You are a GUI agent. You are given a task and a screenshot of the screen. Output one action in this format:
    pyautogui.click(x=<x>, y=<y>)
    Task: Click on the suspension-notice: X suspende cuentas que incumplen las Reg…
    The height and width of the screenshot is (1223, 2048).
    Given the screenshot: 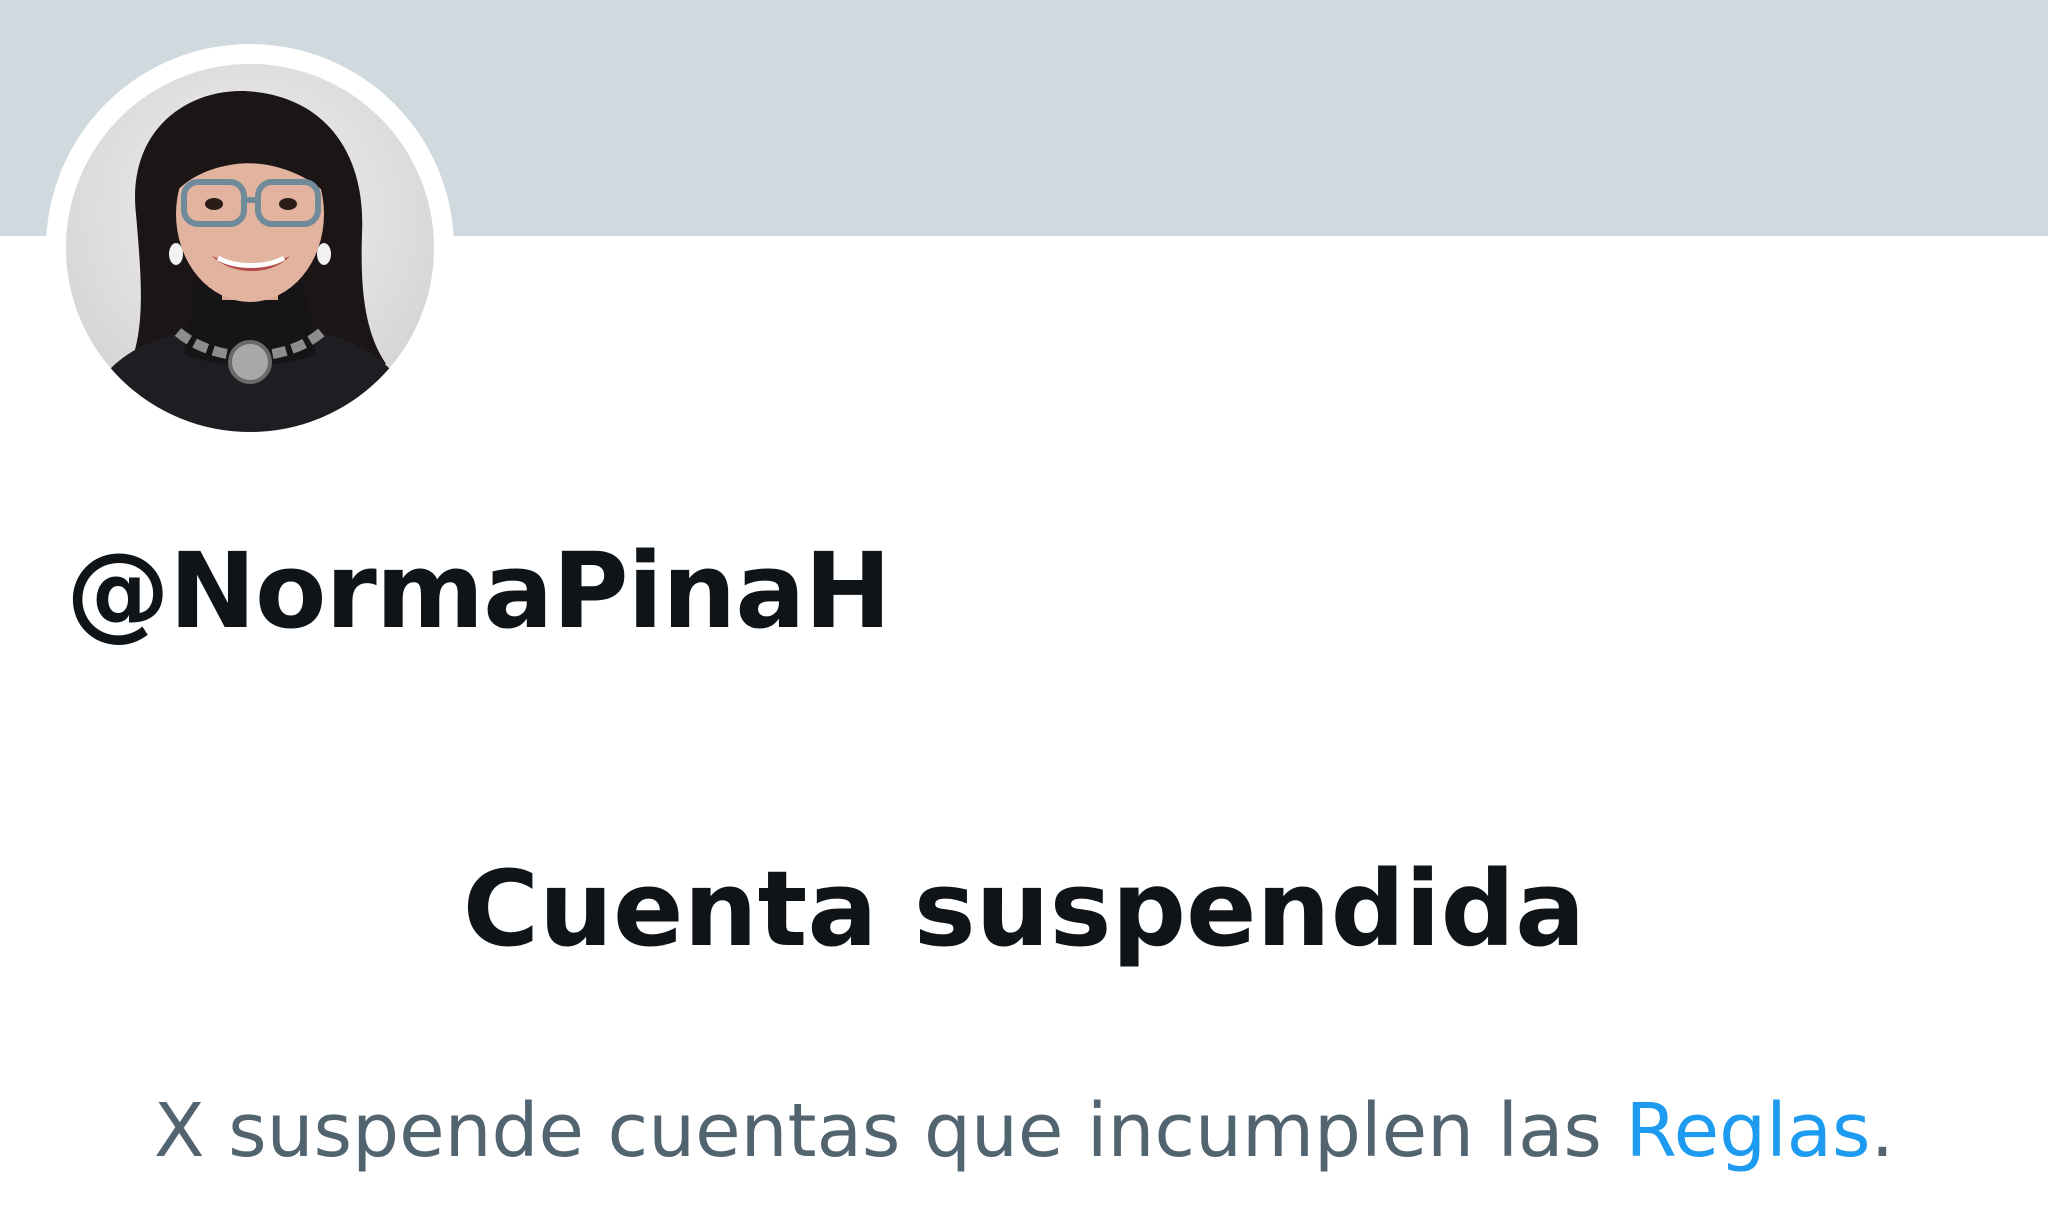 What is the action you would take?
    pyautogui.click(x=1024, y=1131)
    